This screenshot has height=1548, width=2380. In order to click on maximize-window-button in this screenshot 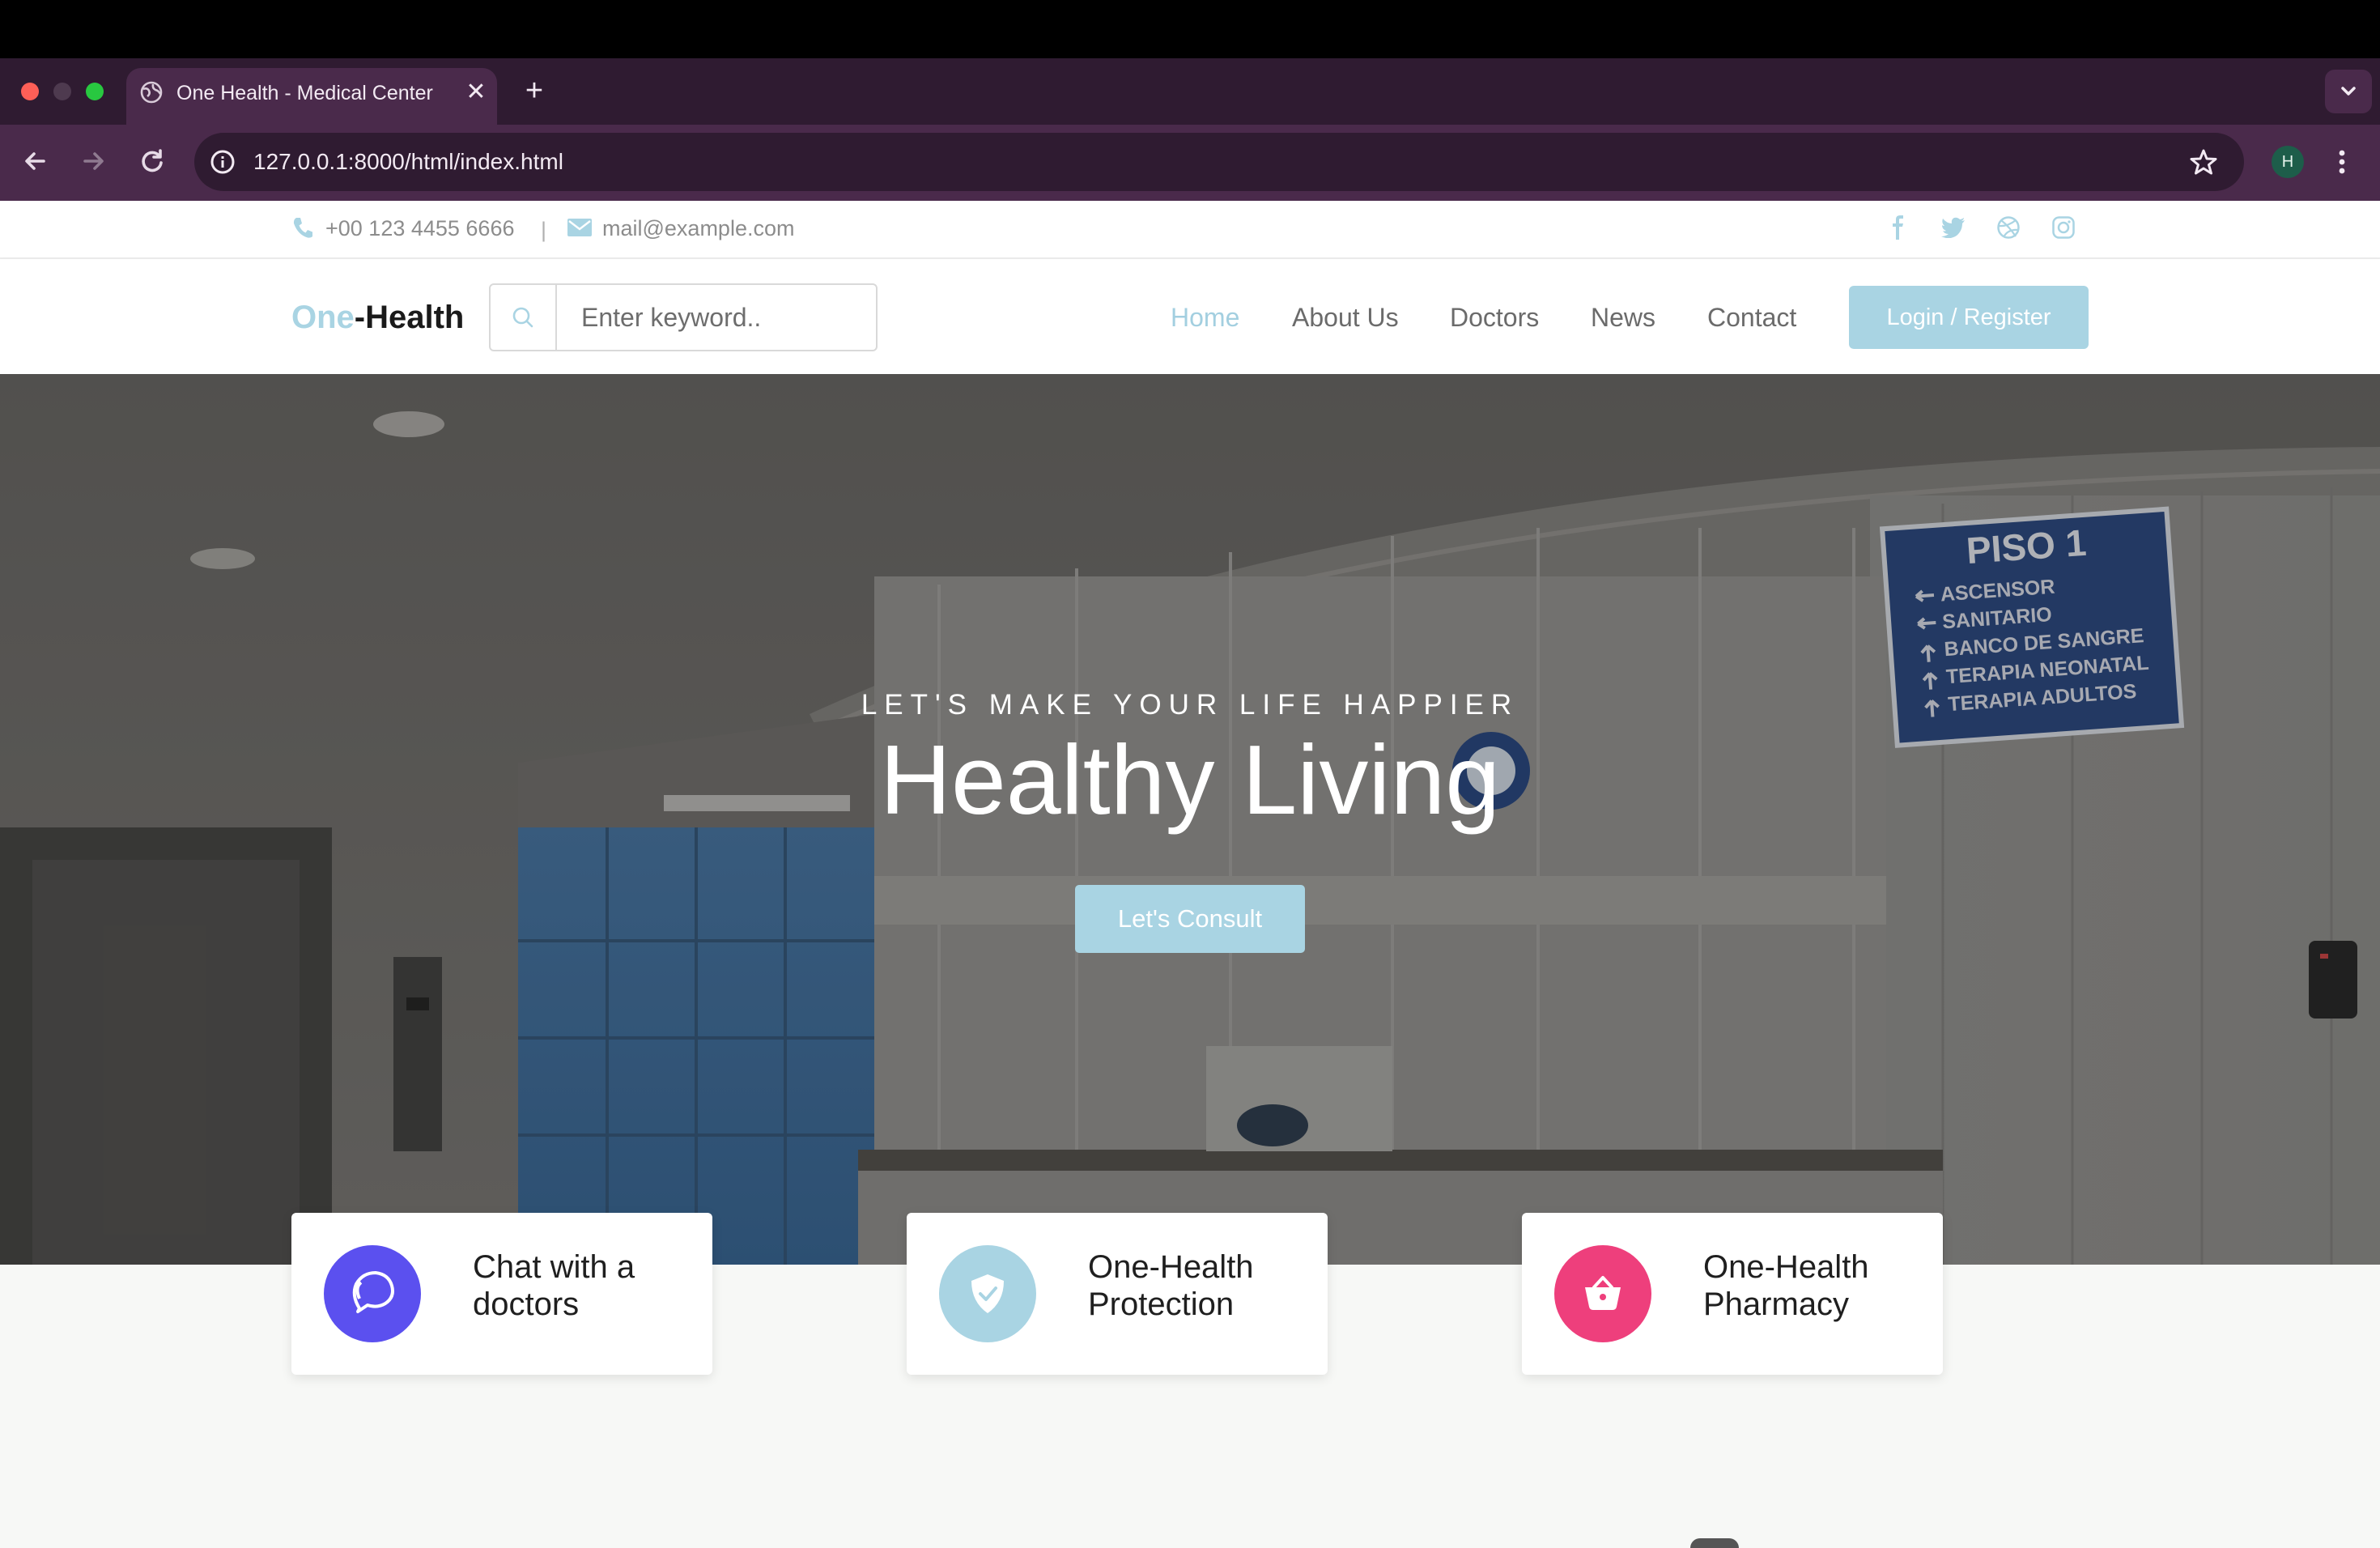, I will do `click(95, 92)`.